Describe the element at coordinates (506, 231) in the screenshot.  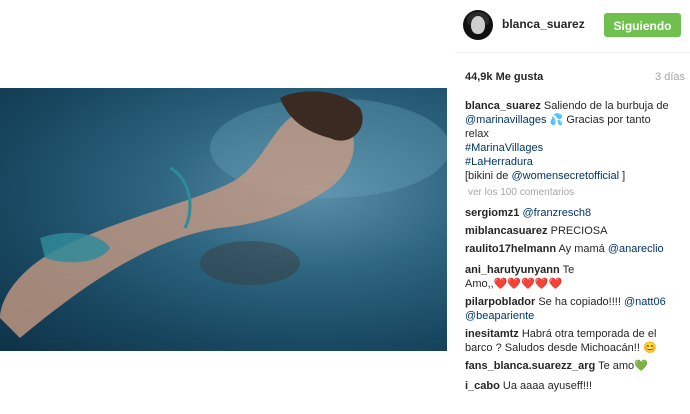
I see `comment-username: miblancasuarez` at that location.